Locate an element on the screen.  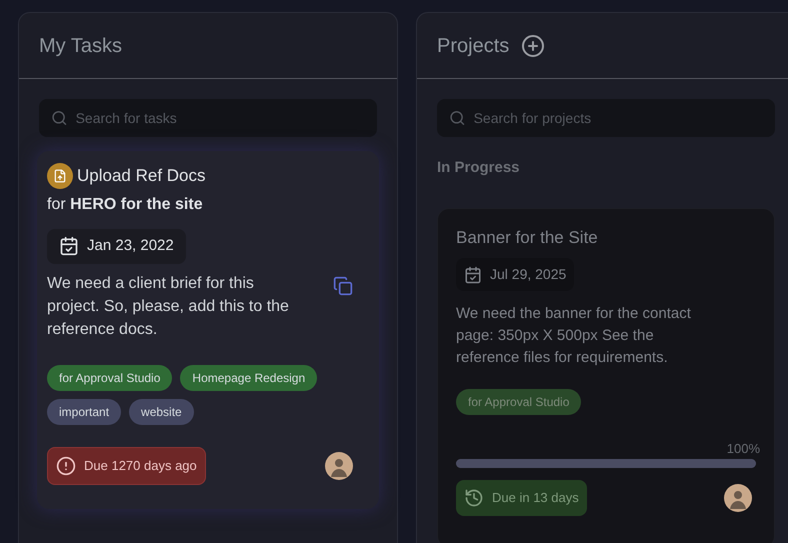
upload-file-icon is located at coordinates (60, 176).